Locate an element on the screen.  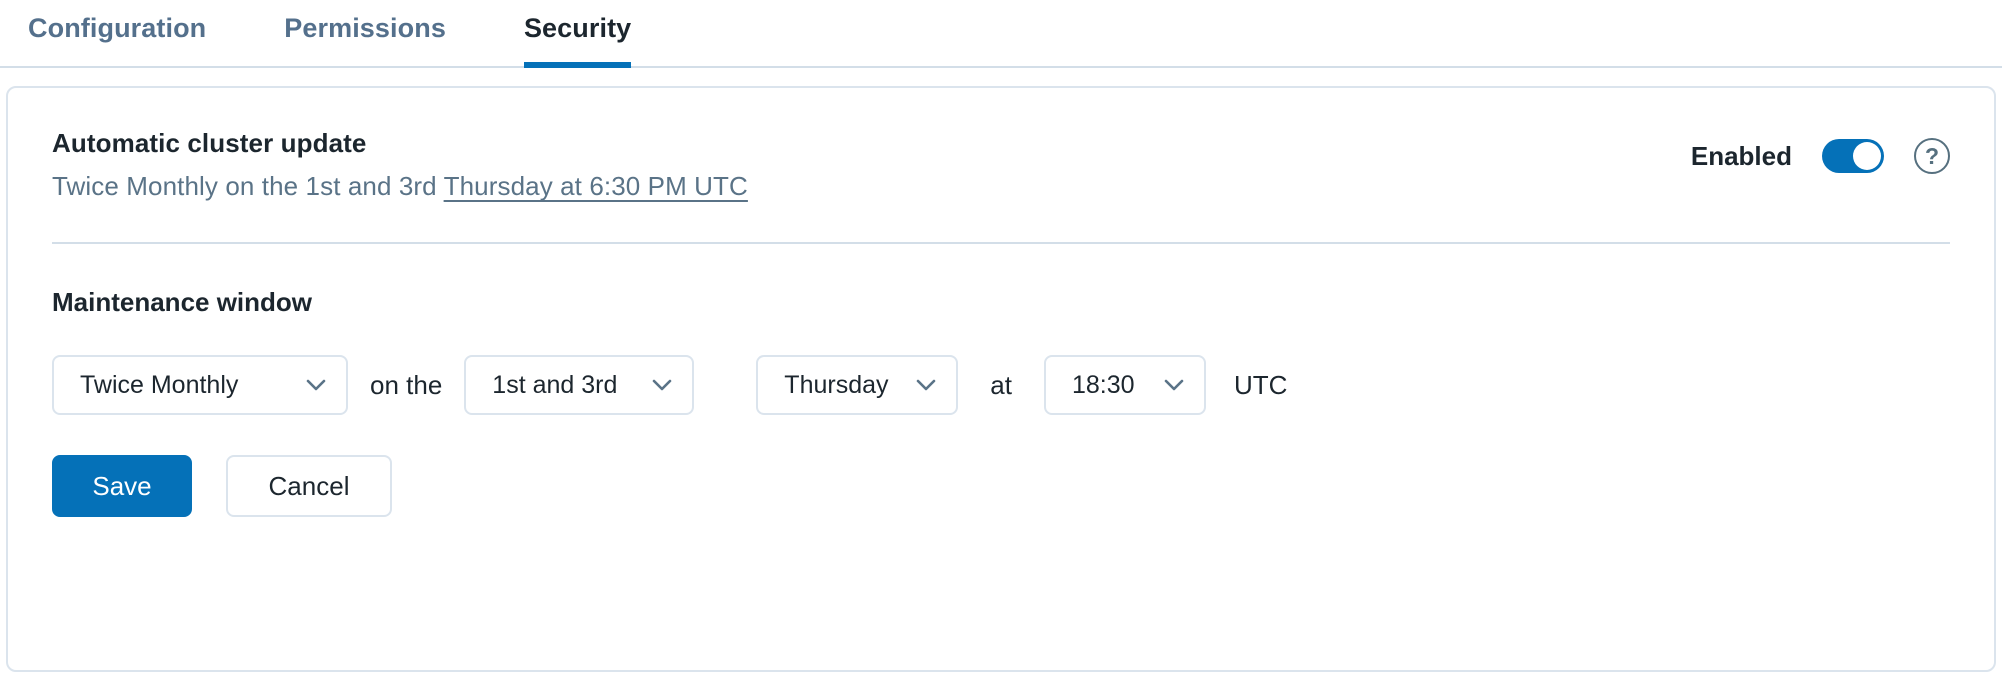
save-button: Save is located at coordinates (122, 486).